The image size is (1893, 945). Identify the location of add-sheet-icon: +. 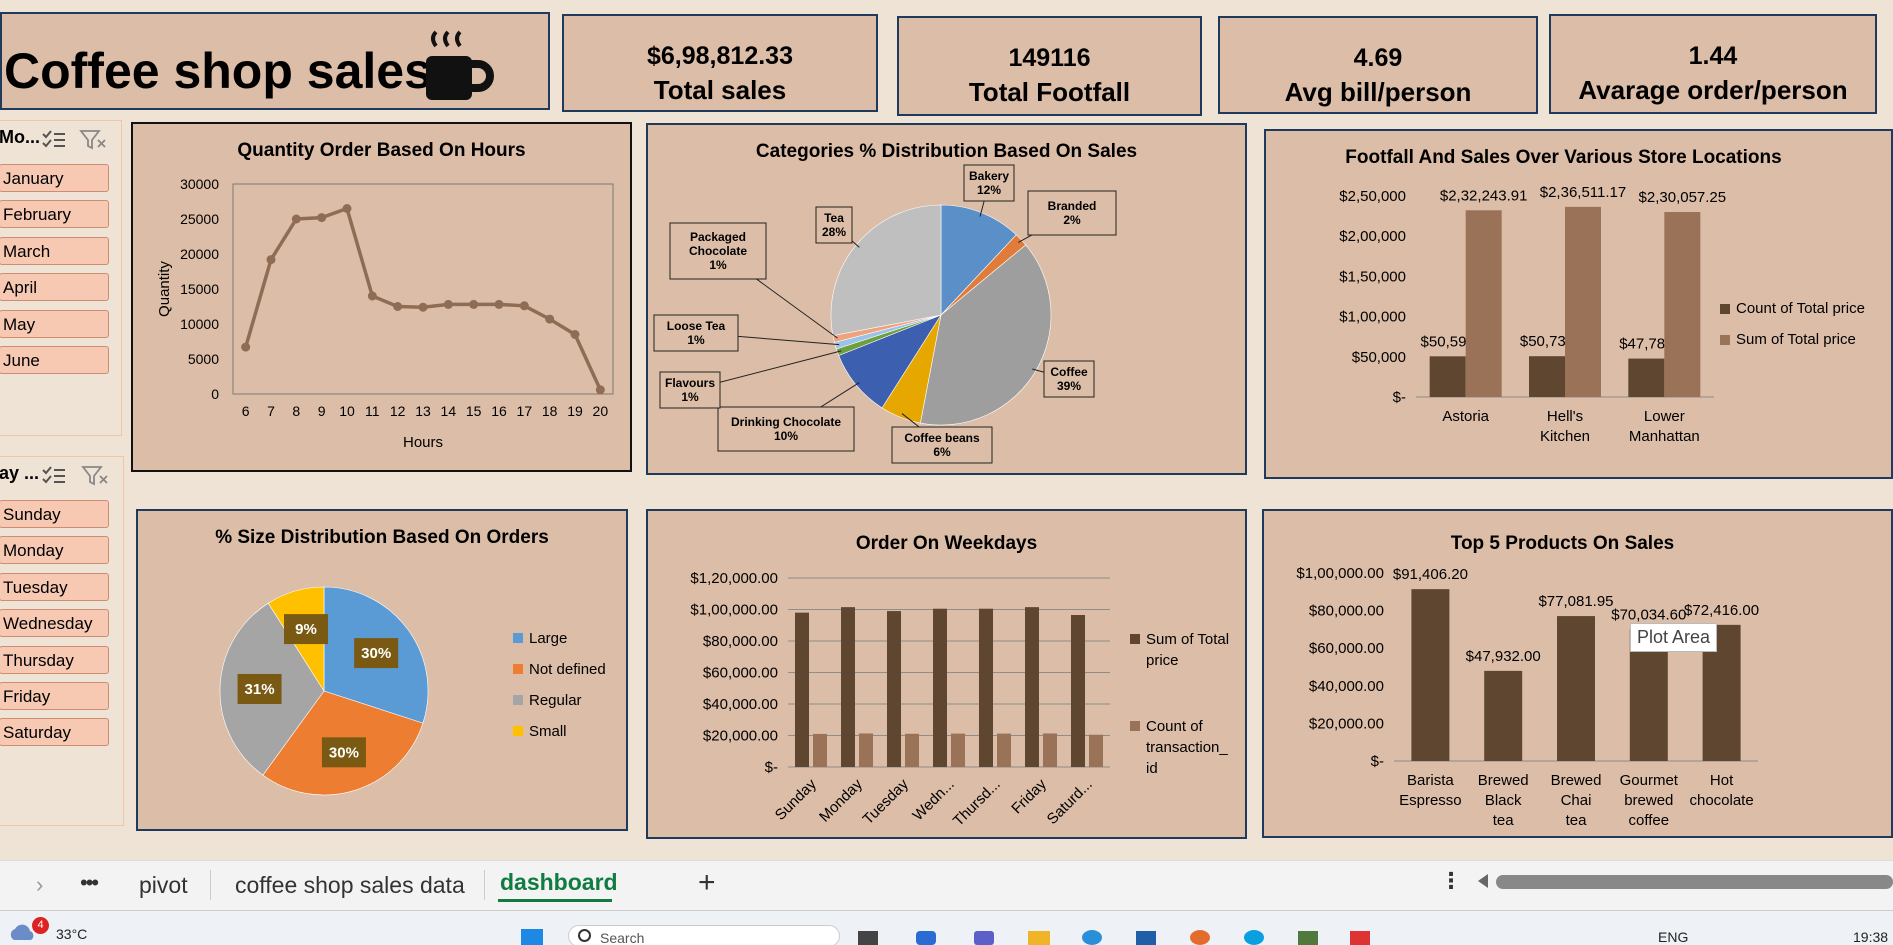
(707, 883).